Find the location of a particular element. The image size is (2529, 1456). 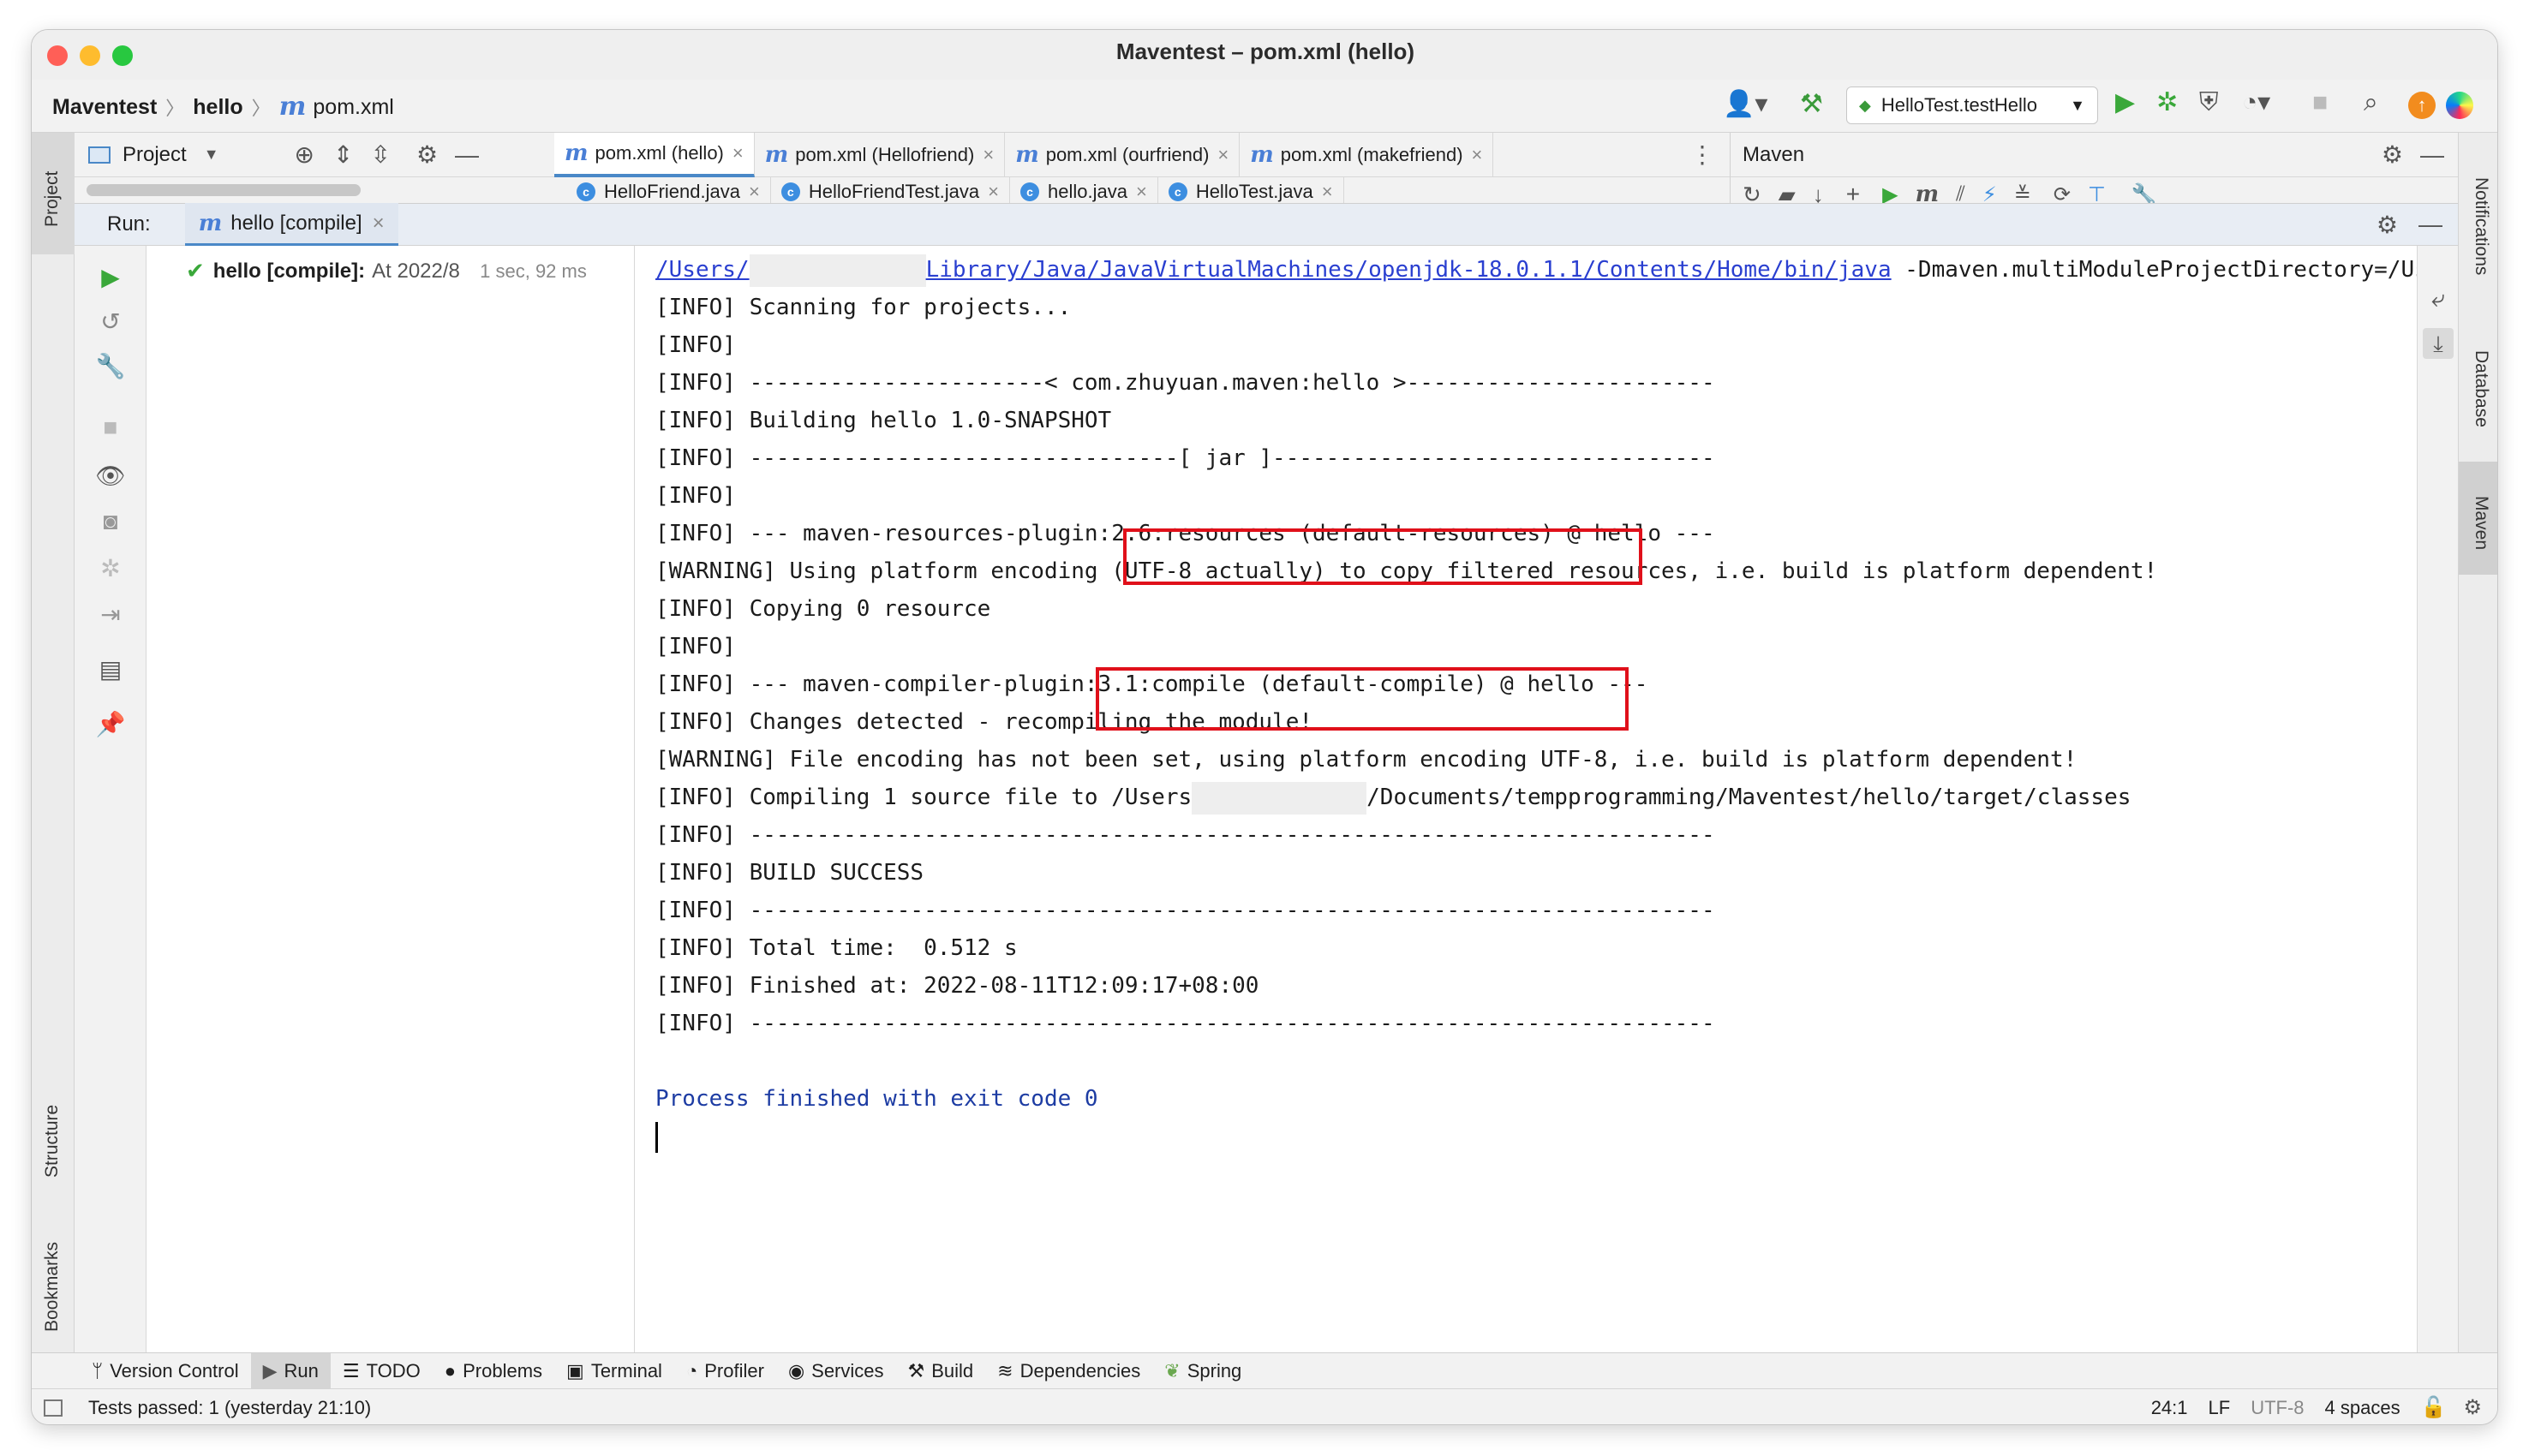

tab-hellofriendtest-java: c HelloFriendTest.java × is located at coordinates (890, 190).